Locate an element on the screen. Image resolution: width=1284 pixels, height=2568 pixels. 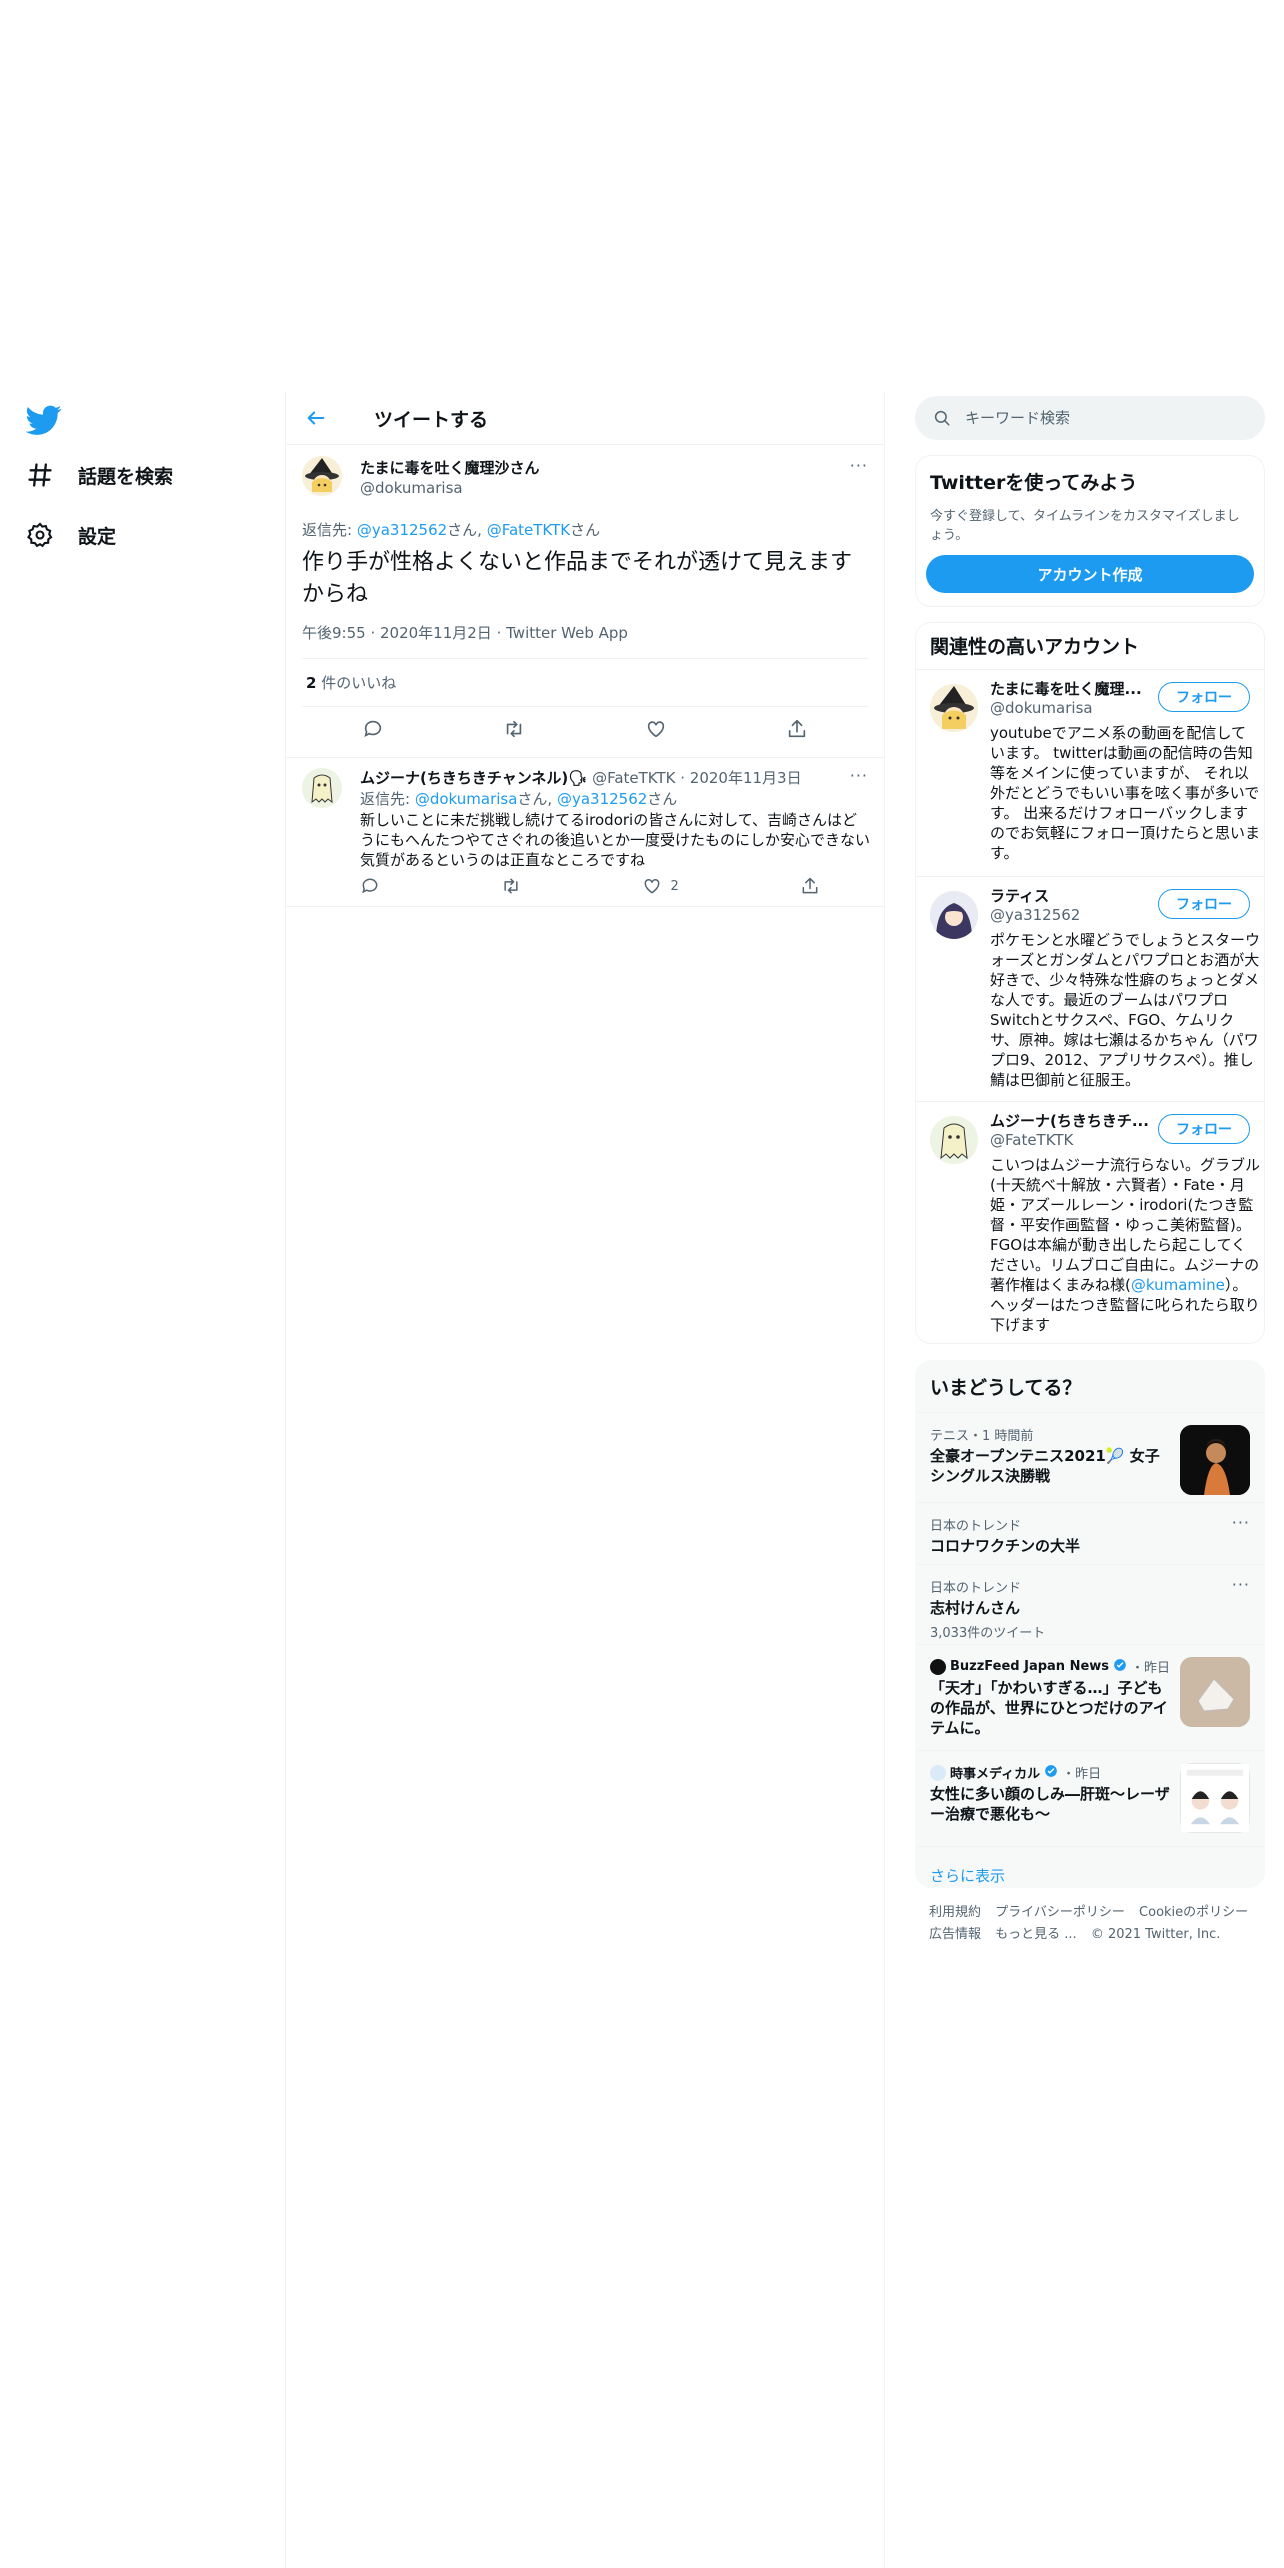
trends-title: いまどうしてる？ is located at coordinates (1006, 1388).